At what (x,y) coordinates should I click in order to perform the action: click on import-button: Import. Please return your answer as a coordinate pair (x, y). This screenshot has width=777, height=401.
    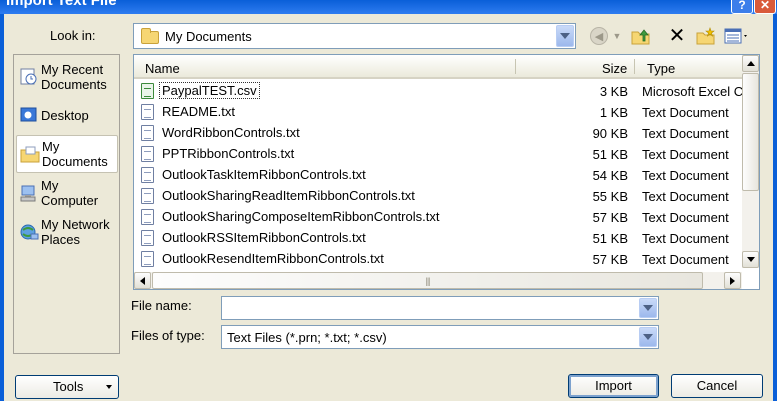
    Looking at the image, I should click on (613, 386).